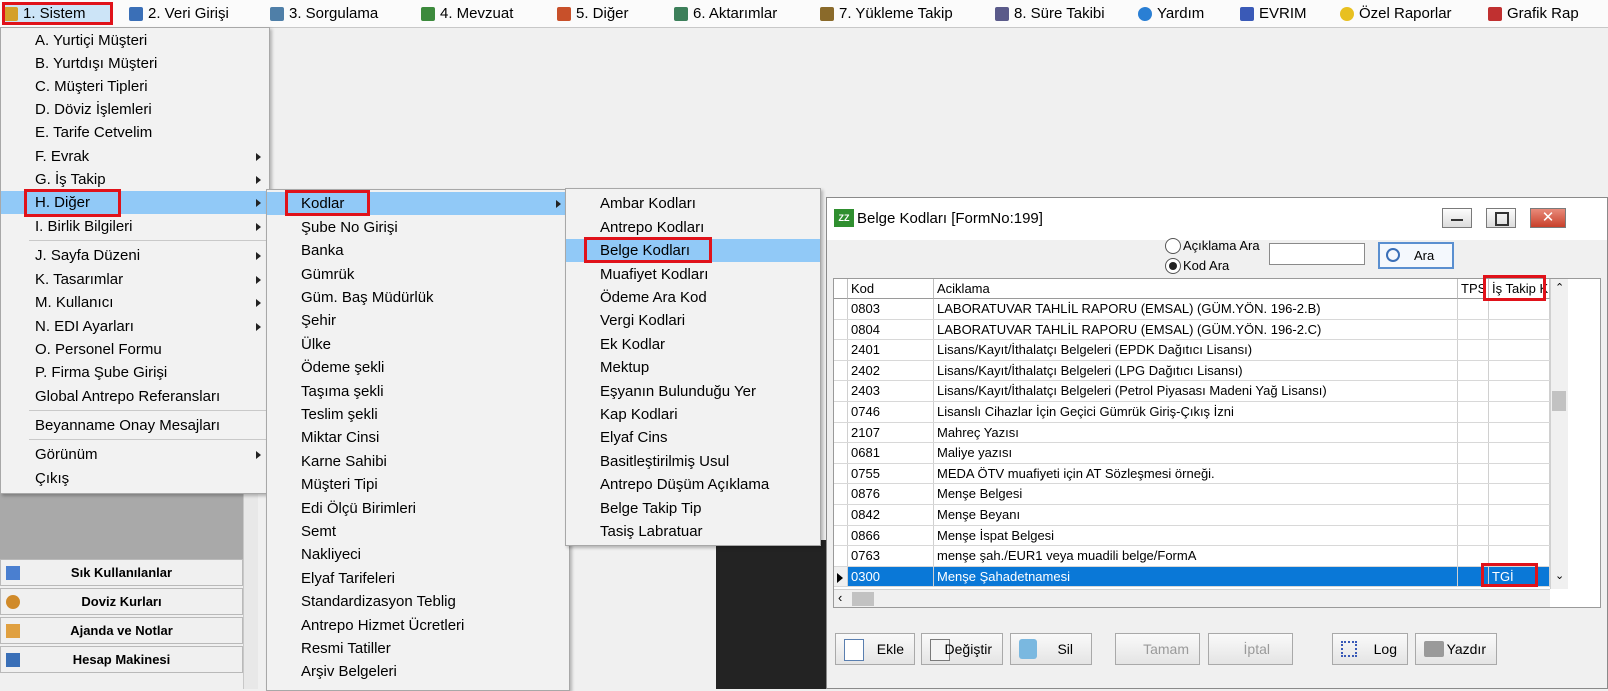 The image size is (1608, 691). What do you see at coordinates (418, 625) in the screenshot?
I see `menu-item-antrepo-hizmet: Antrepo Hizmet Ücretleri` at bounding box center [418, 625].